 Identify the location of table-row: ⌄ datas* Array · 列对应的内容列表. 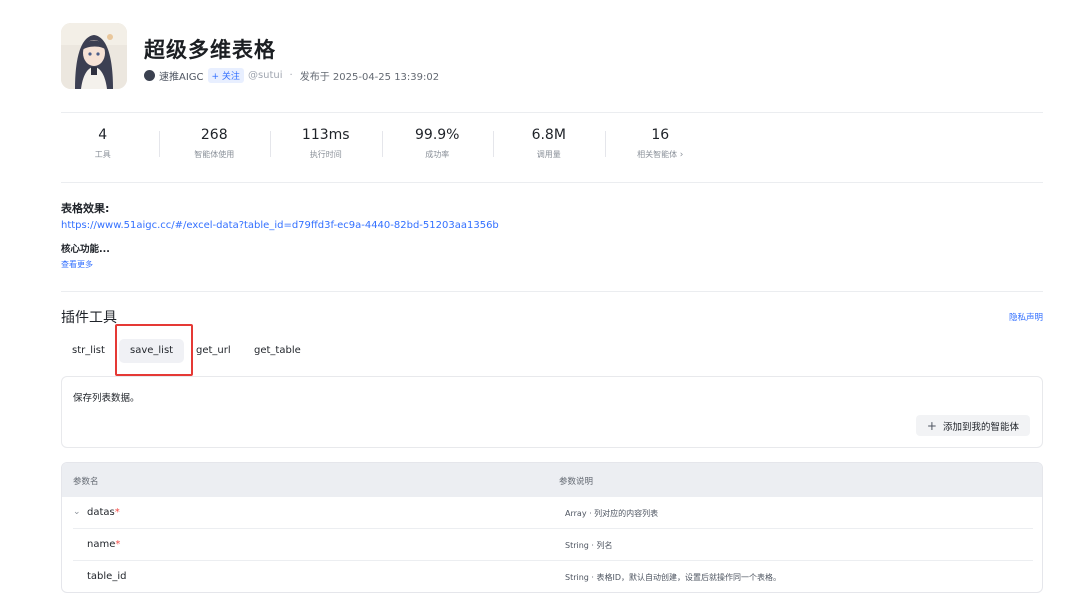
(553, 513).